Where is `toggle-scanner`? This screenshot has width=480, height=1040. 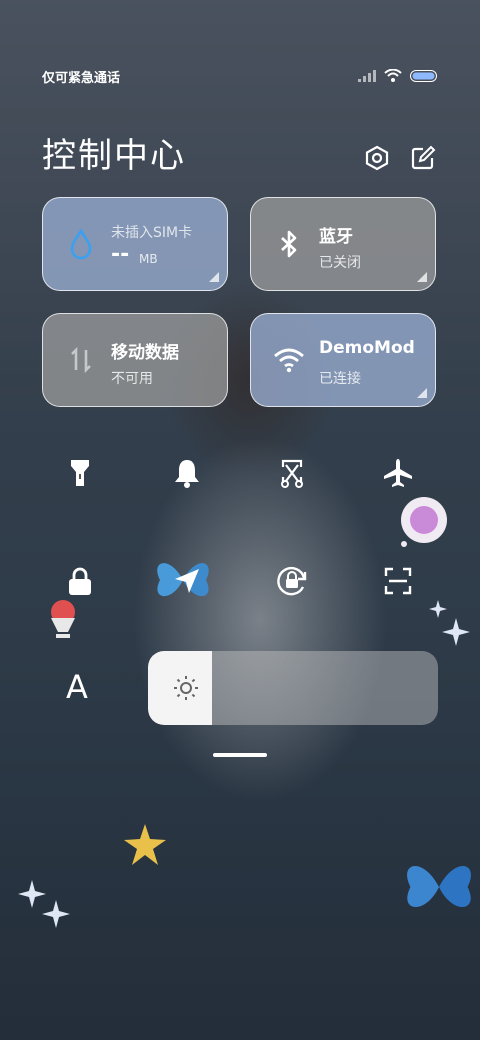
toggle-scanner is located at coordinates (398, 583).